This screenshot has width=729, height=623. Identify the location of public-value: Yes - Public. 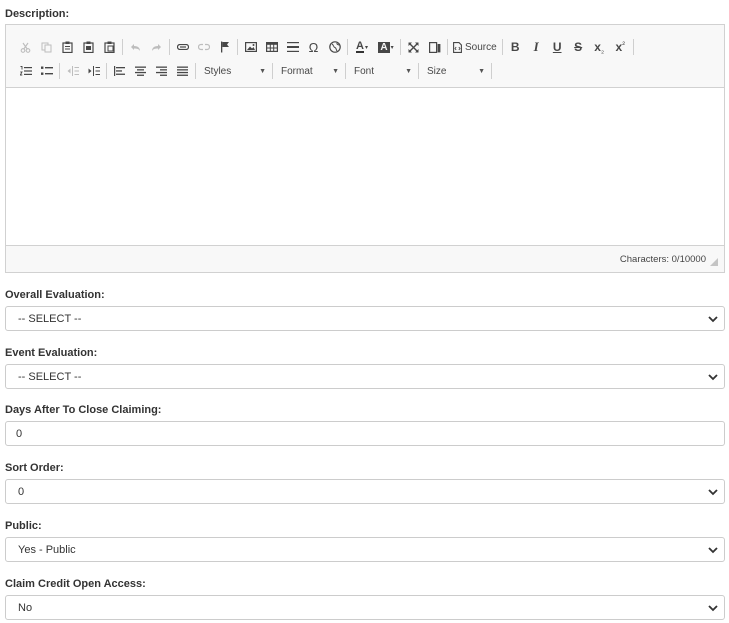
(47, 549).